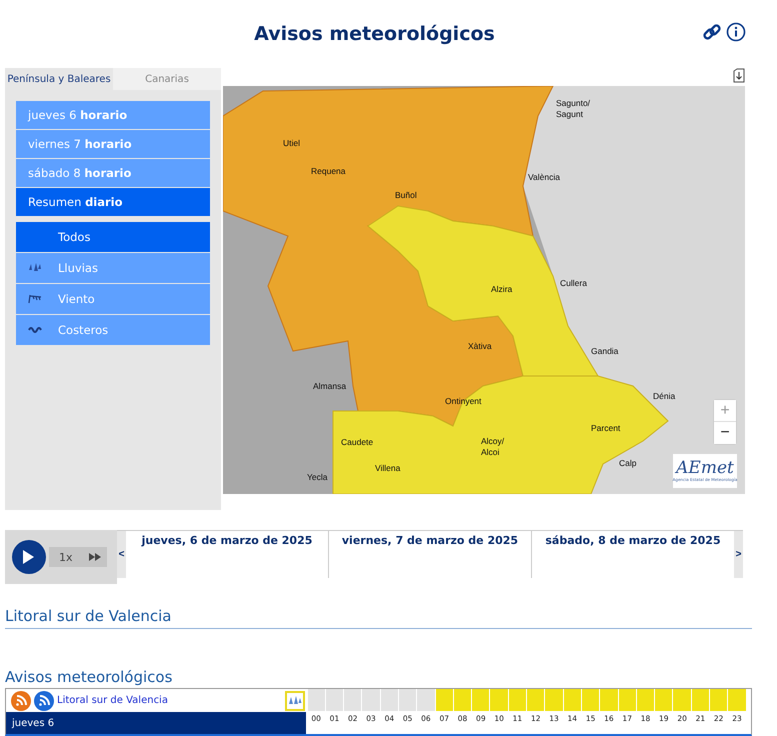 This screenshot has width=777, height=736. I want to click on waves-icon, so click(35, 330).